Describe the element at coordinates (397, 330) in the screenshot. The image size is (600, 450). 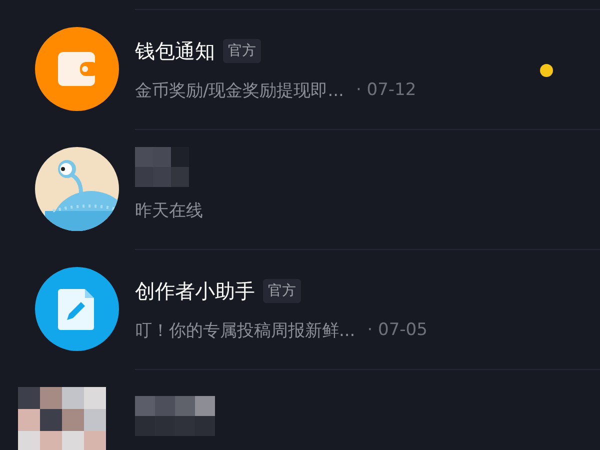
I see `message-date: · 07-05` at that location.